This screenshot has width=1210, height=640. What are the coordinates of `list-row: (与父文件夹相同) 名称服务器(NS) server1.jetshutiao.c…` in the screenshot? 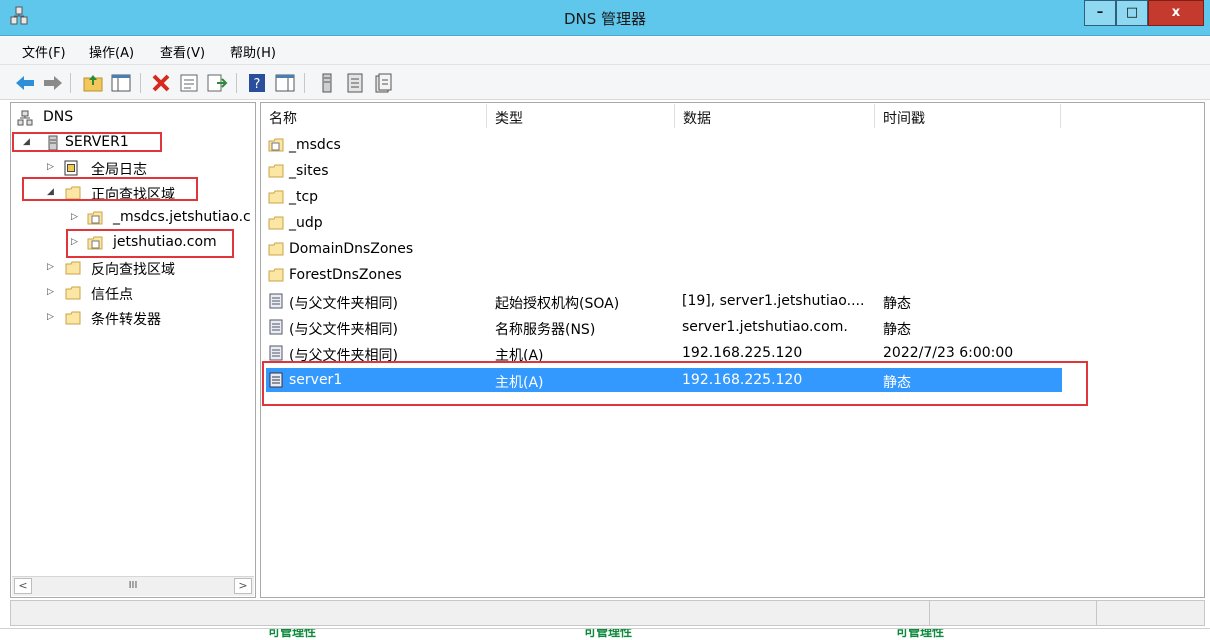 It's located at (664, 327).